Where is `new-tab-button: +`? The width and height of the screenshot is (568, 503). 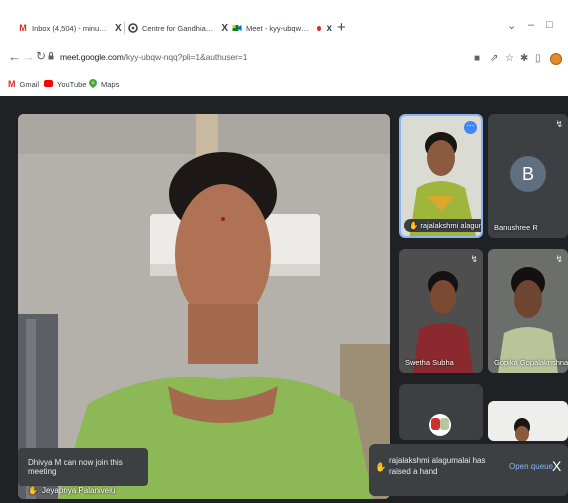
new-tab-button: + is located at coordinates (341, 27).